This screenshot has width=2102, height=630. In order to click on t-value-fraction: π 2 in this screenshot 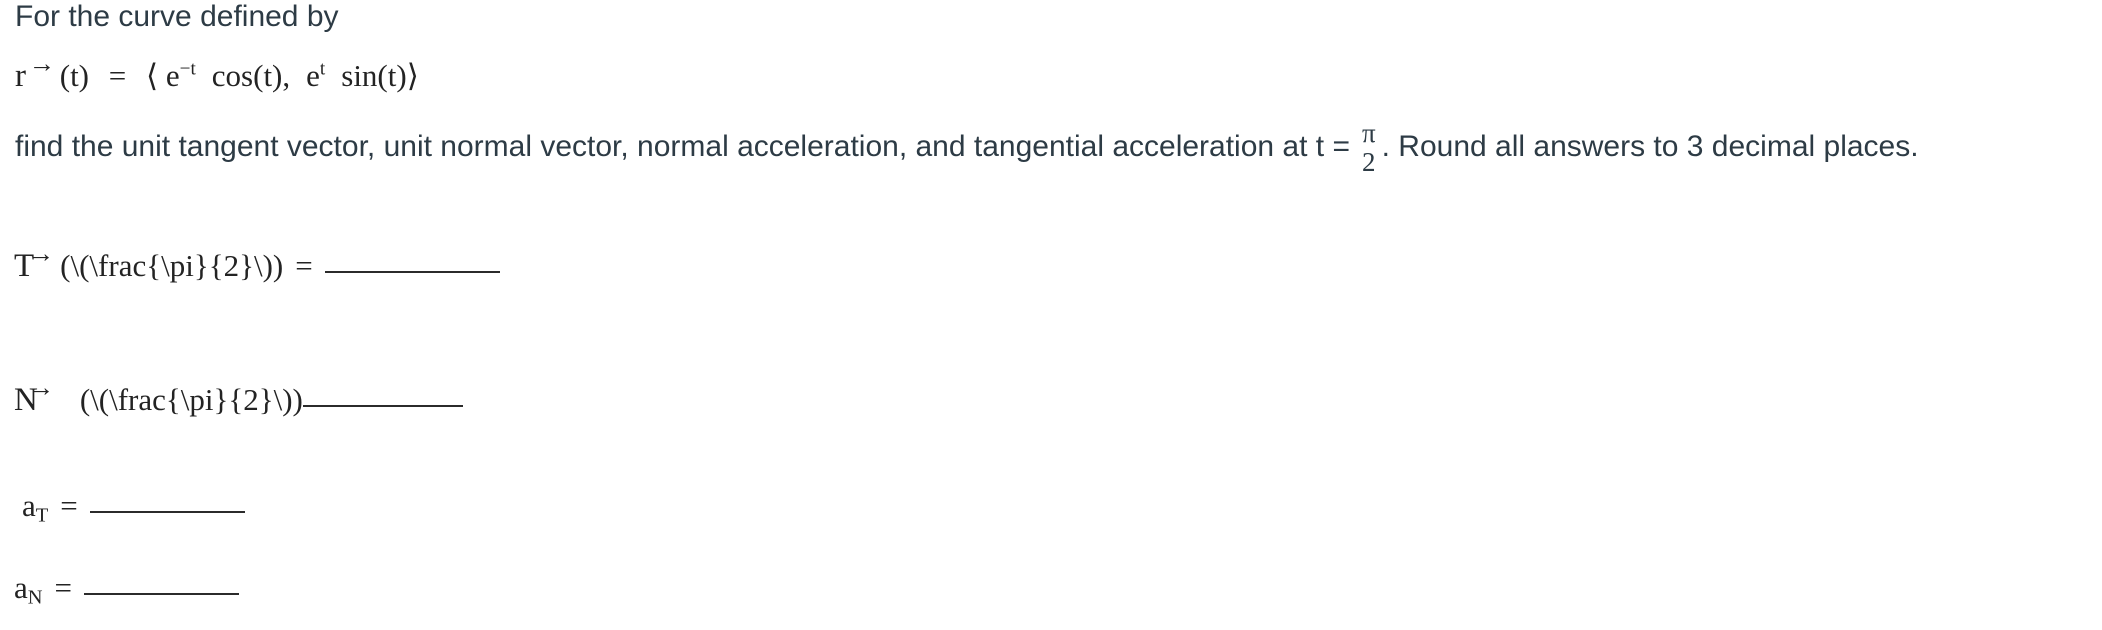, I will do `click(1369, 147)`.